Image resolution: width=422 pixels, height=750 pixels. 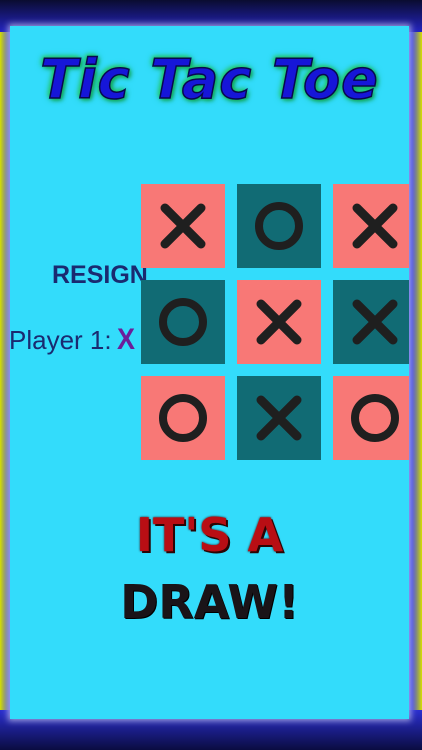 What do you see at coordinates (125, 339) in the screenshot?
I see `player-mark-x-icon: X` at bounding box center [125, 339].